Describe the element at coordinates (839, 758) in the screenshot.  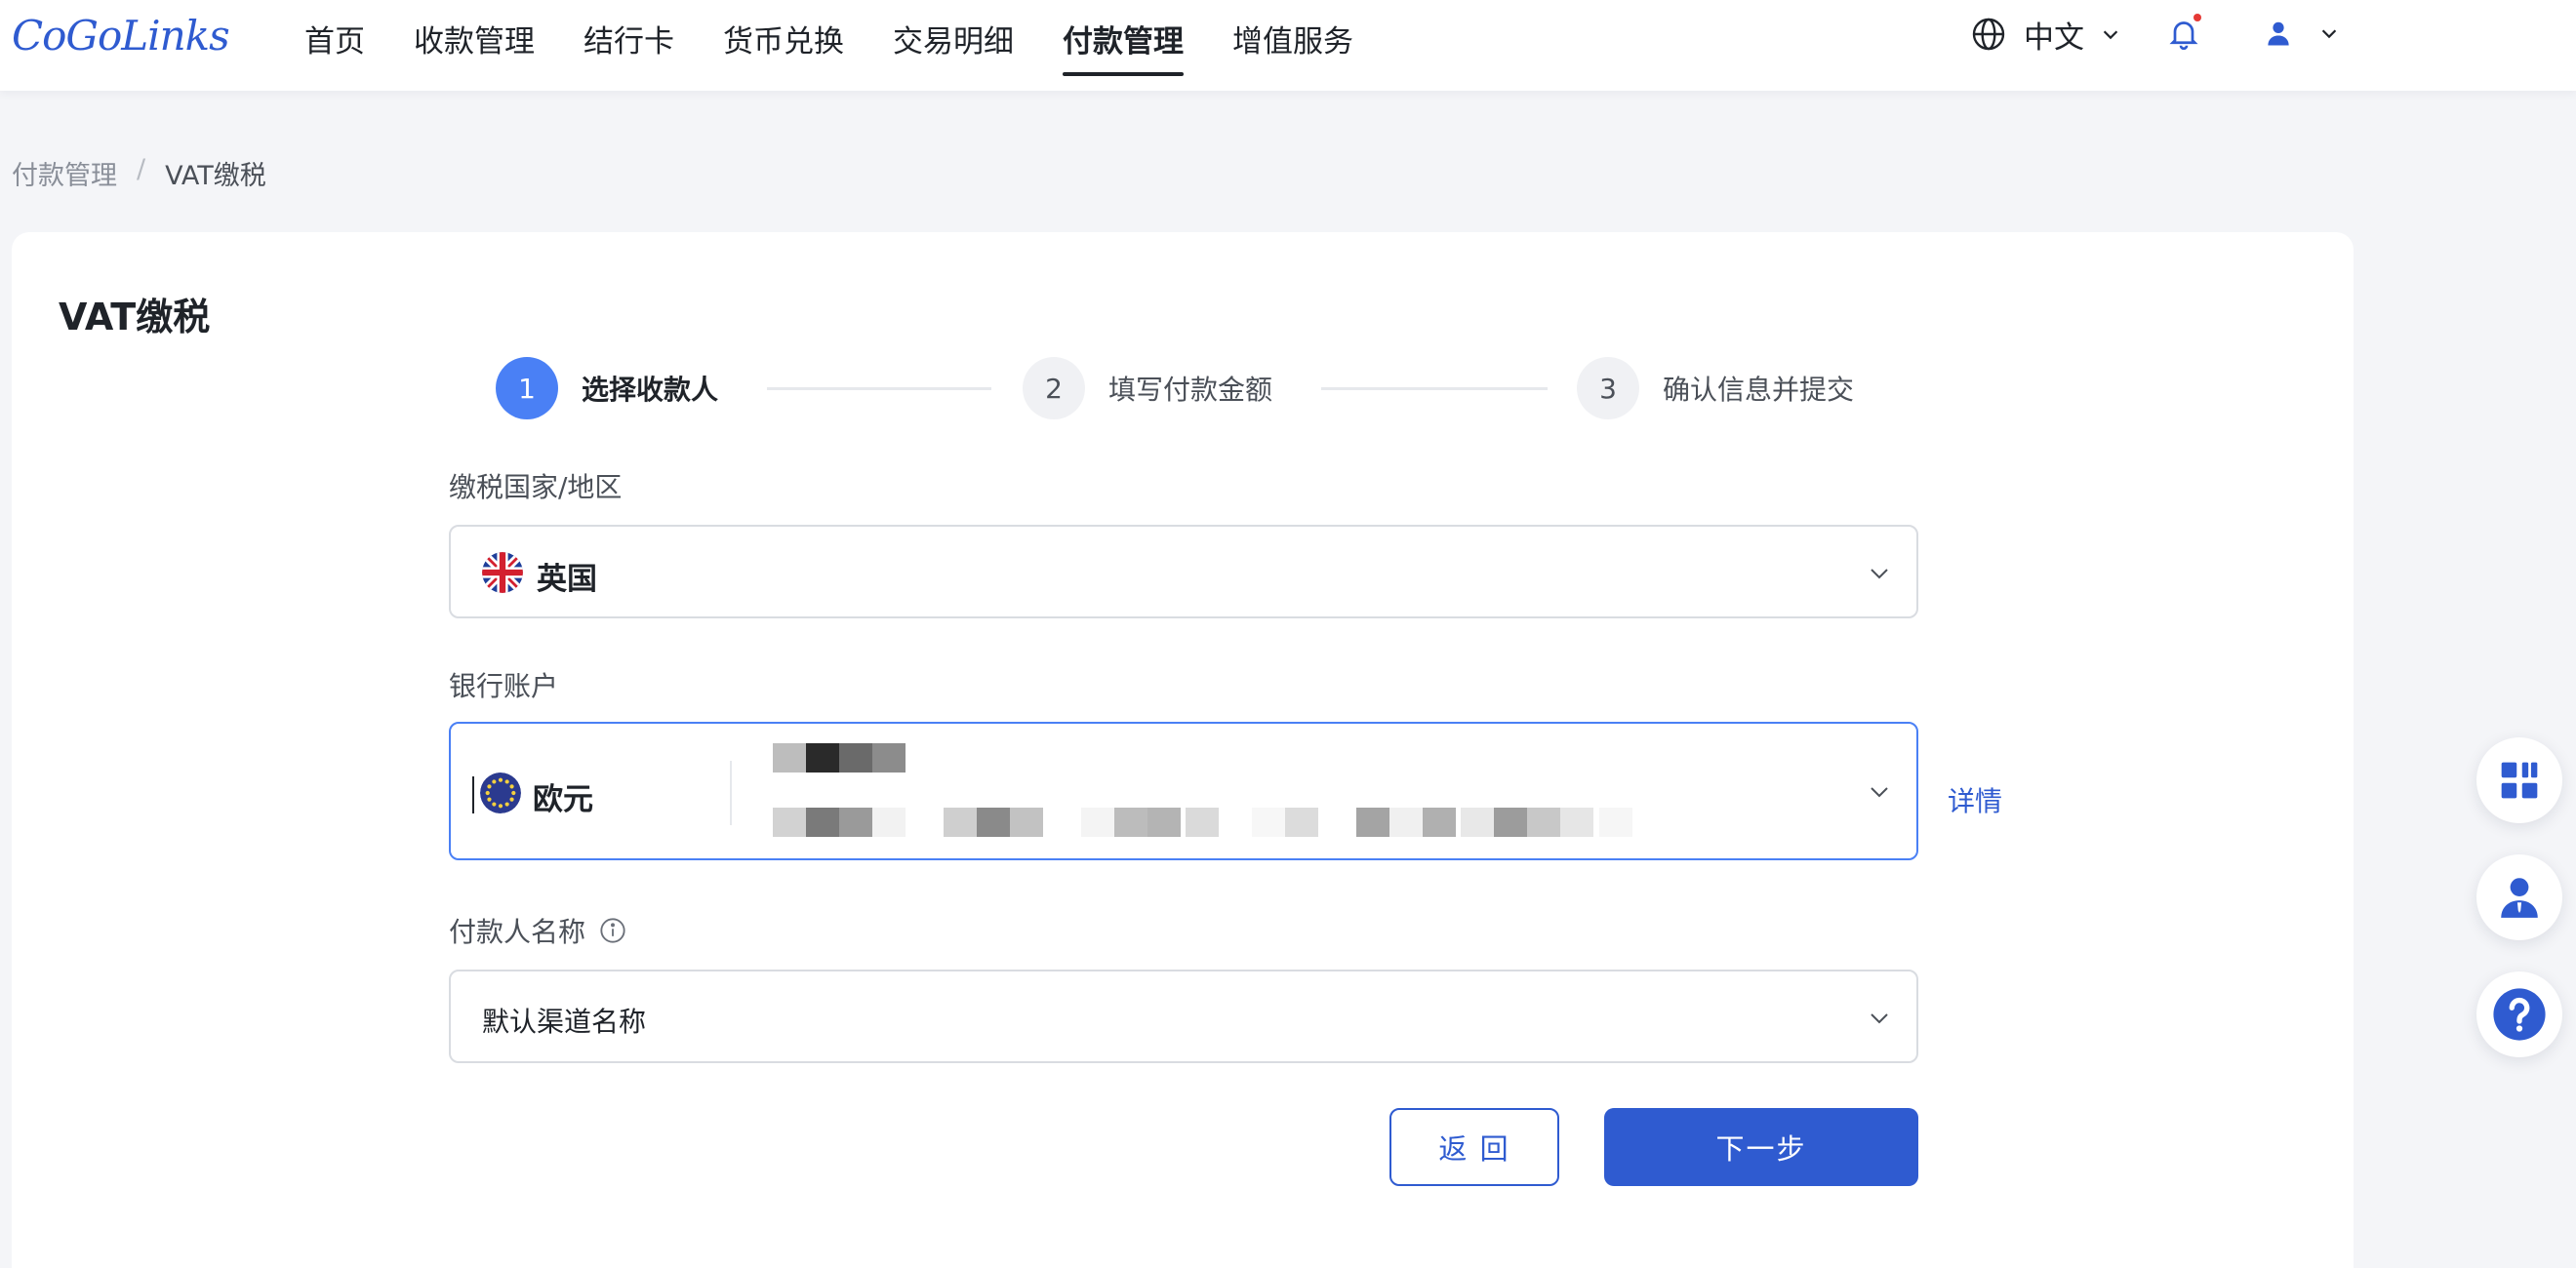
I see `masked-account-name` at that location.